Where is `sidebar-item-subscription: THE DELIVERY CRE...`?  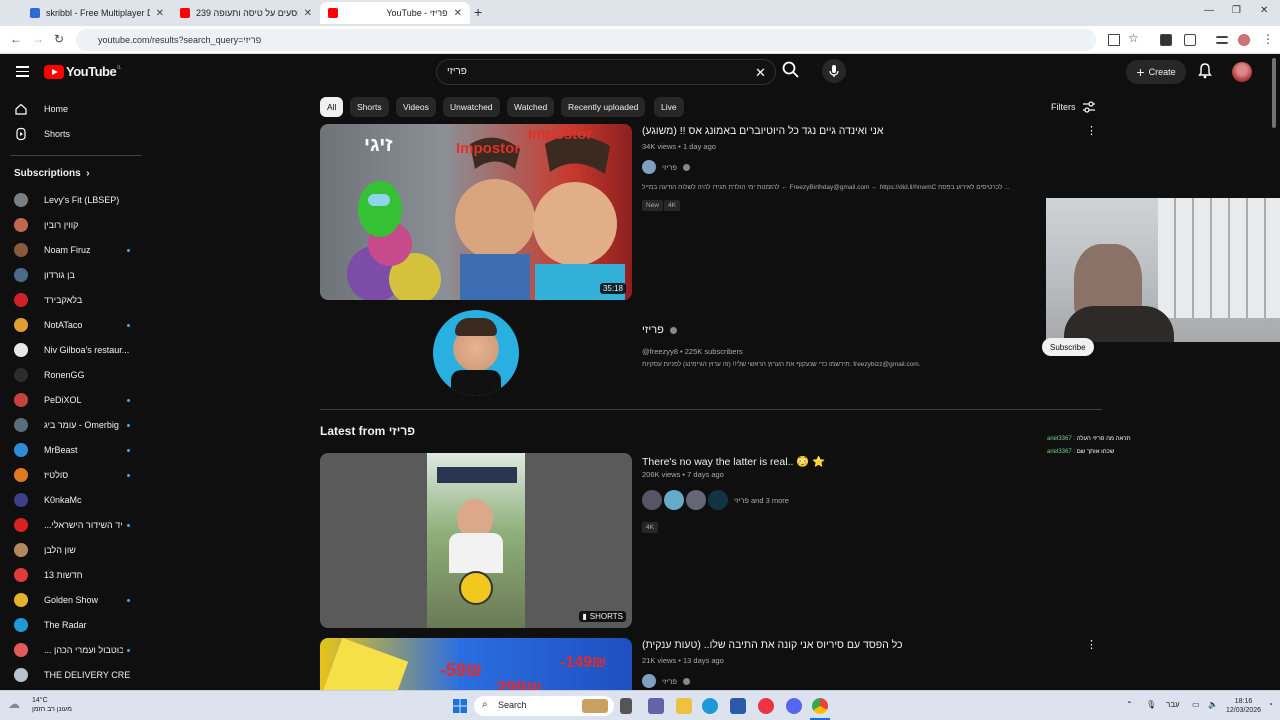 sidebar-item-subscription: THE DELIVERY CRE... is located at coordinates (72, 675).